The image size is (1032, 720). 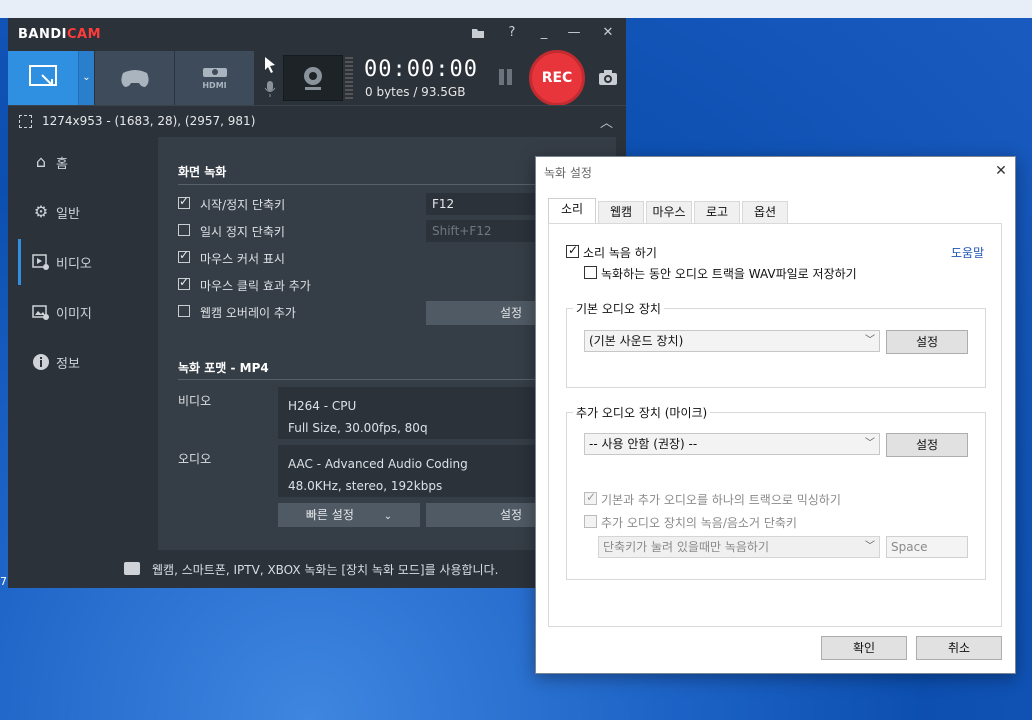 What do you see at coordinates (572, 250) in the screenshot?
I see `record-sound-checkbox` at bounding box center [572, 250].